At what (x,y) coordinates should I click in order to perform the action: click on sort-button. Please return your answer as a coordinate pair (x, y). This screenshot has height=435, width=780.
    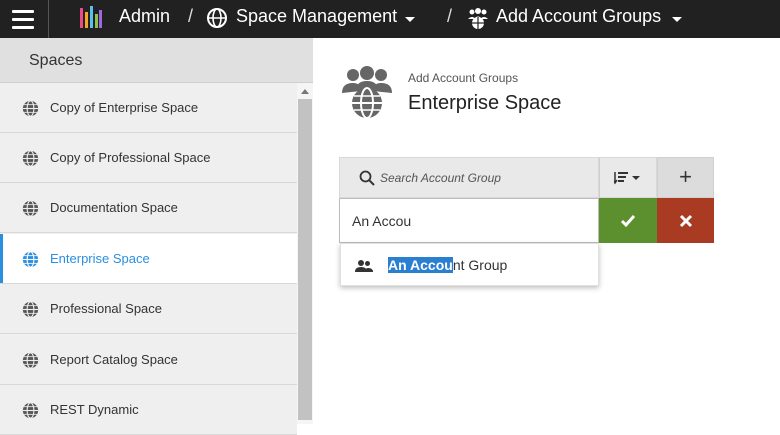
    Looking at the image, I should click on (628, 177).